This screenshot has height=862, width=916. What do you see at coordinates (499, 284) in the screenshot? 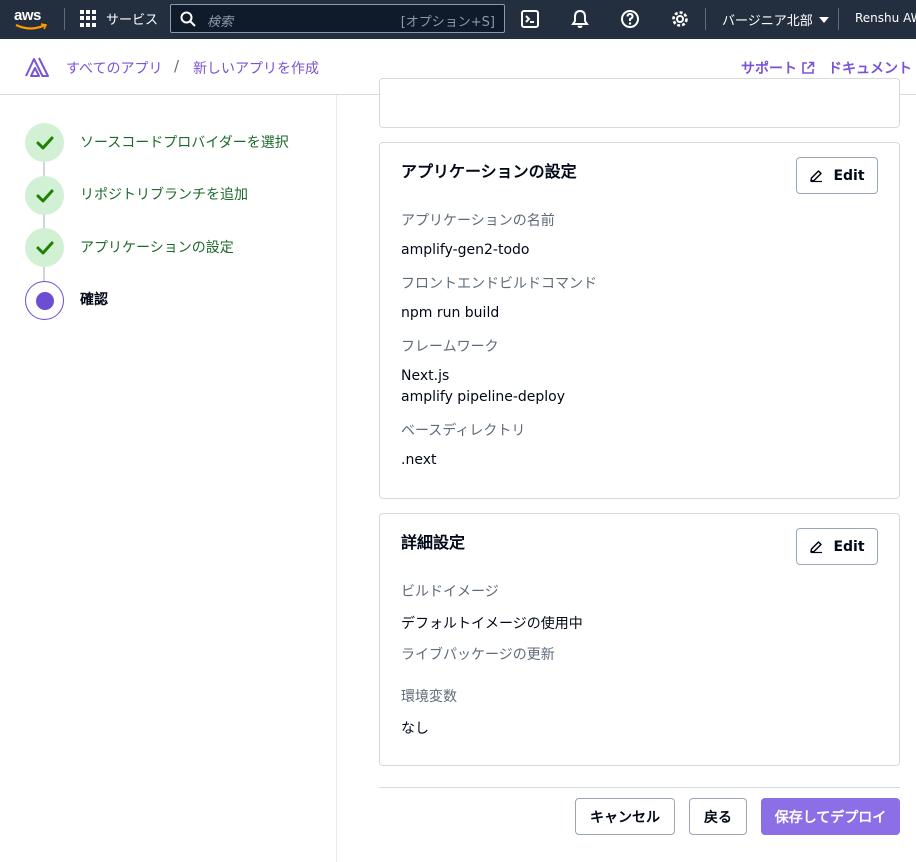
I see `build-command-key: フロントエンドビルドコマンド` at bounding box center [499, 284].